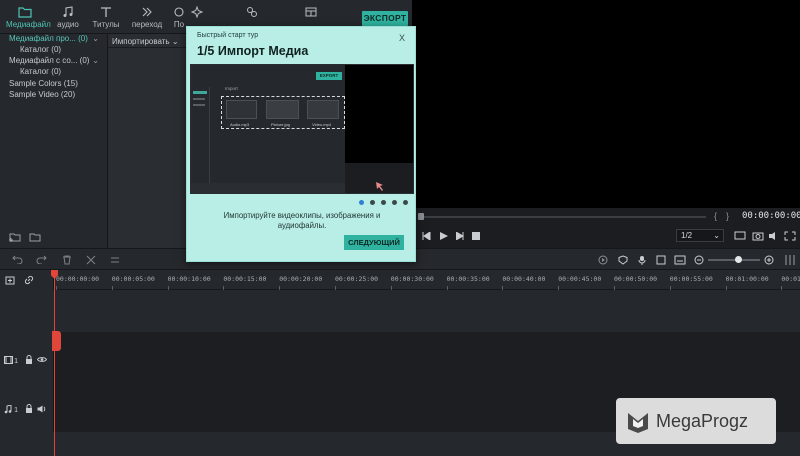 This screenshot has width=800, height=456. I want to click on watermark: MegaProgz, so click(696, 421).